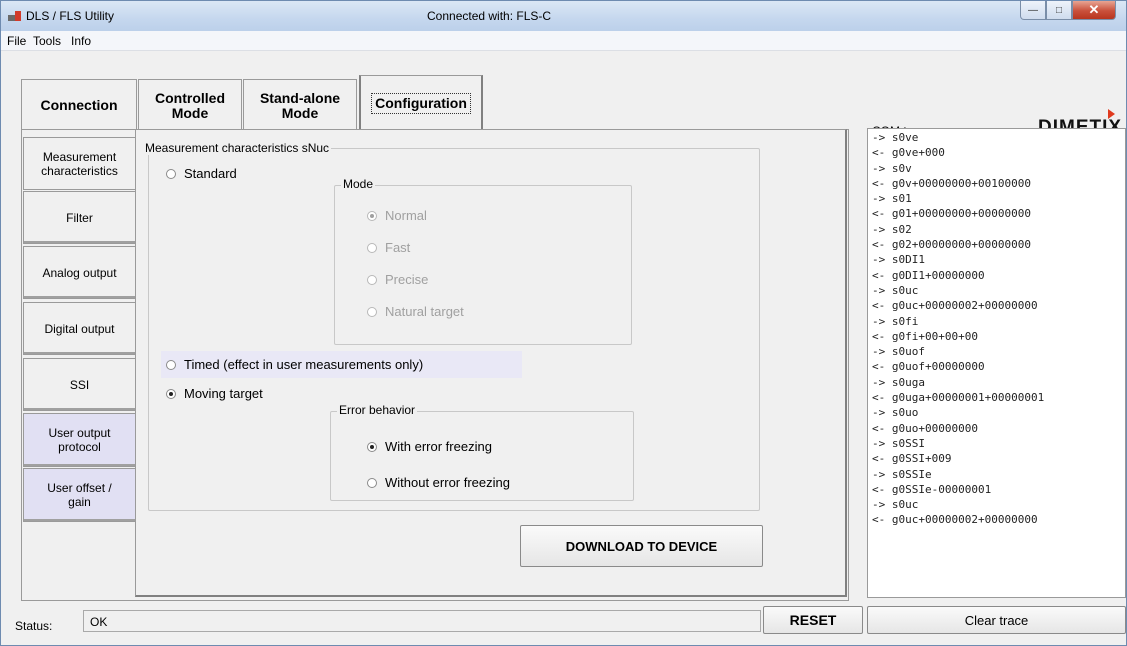  What do you see at coordinates (304, 364) in the screenshot?
I see `radio-timed-label: Timed (effect in user measurements only)` at bounding box center [304, 364].